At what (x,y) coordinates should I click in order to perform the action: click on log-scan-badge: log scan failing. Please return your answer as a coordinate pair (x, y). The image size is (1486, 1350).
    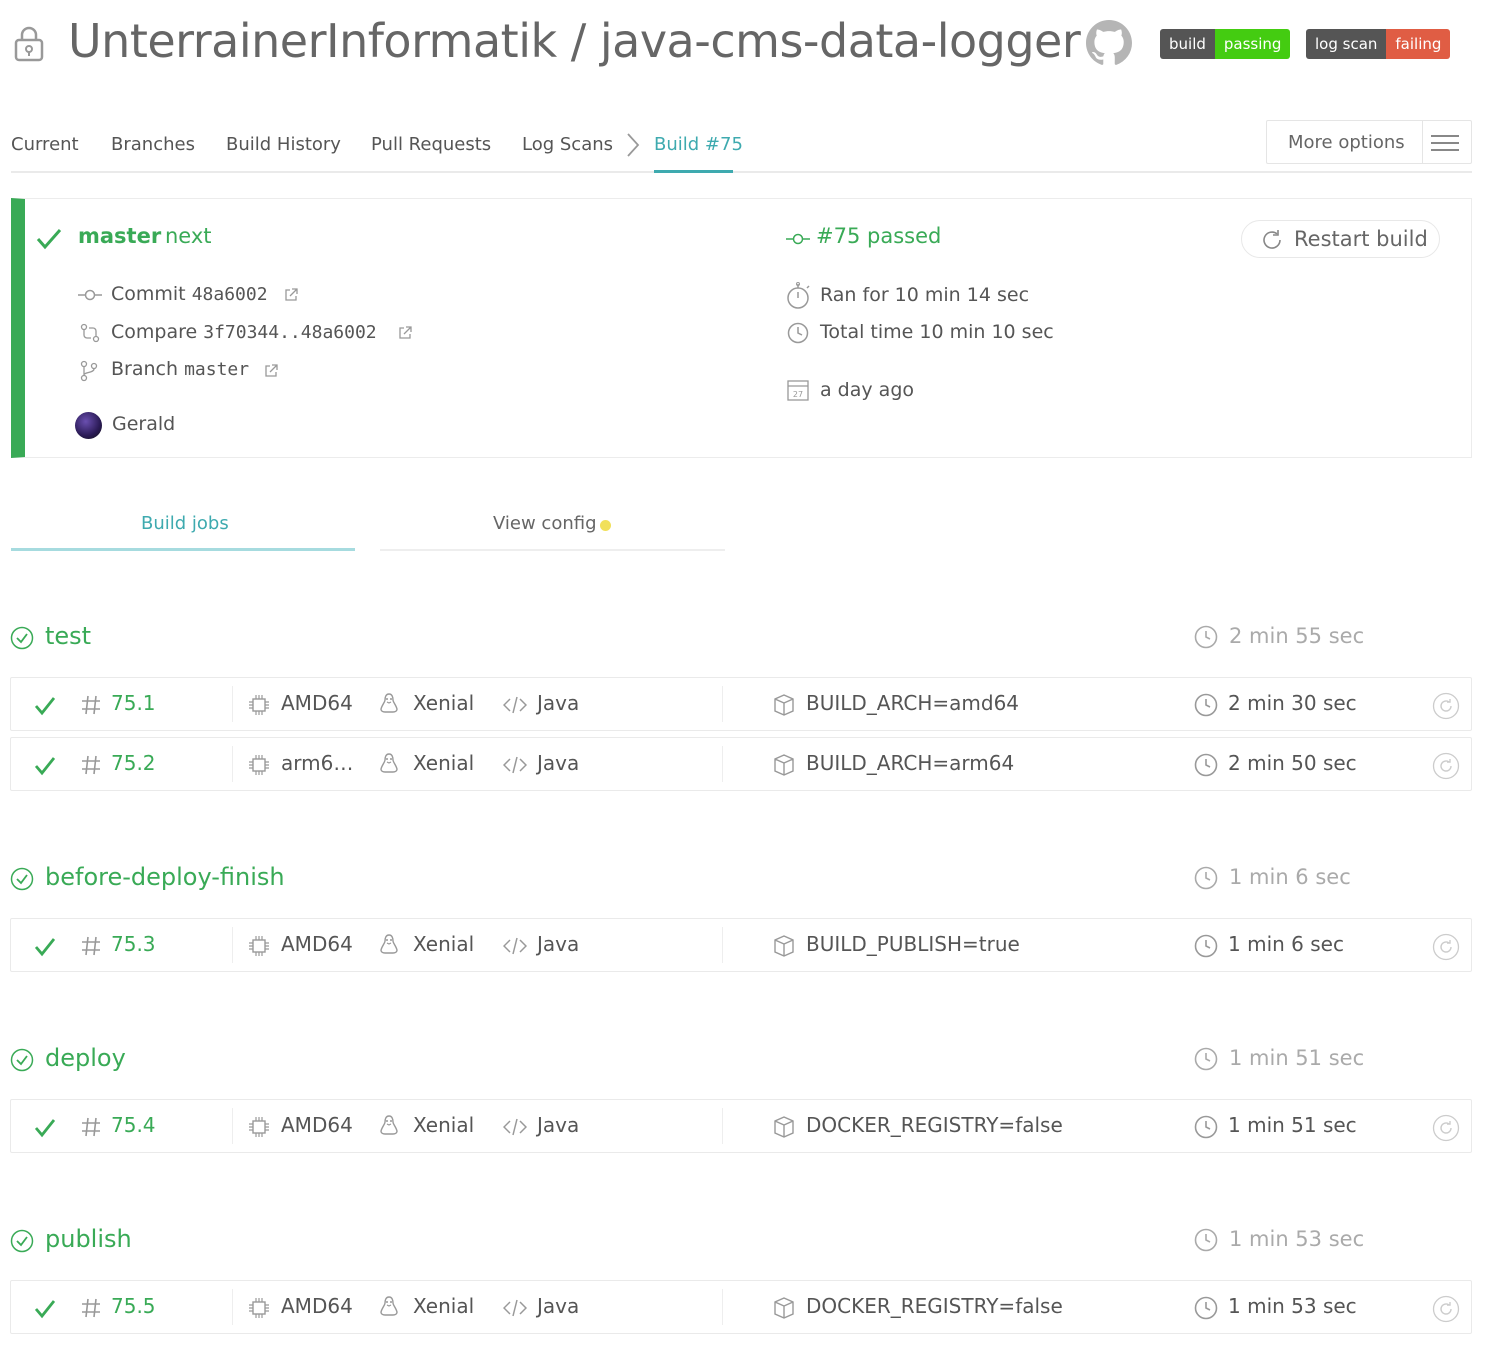
    Looking at the image, I should click on (1378, 44).